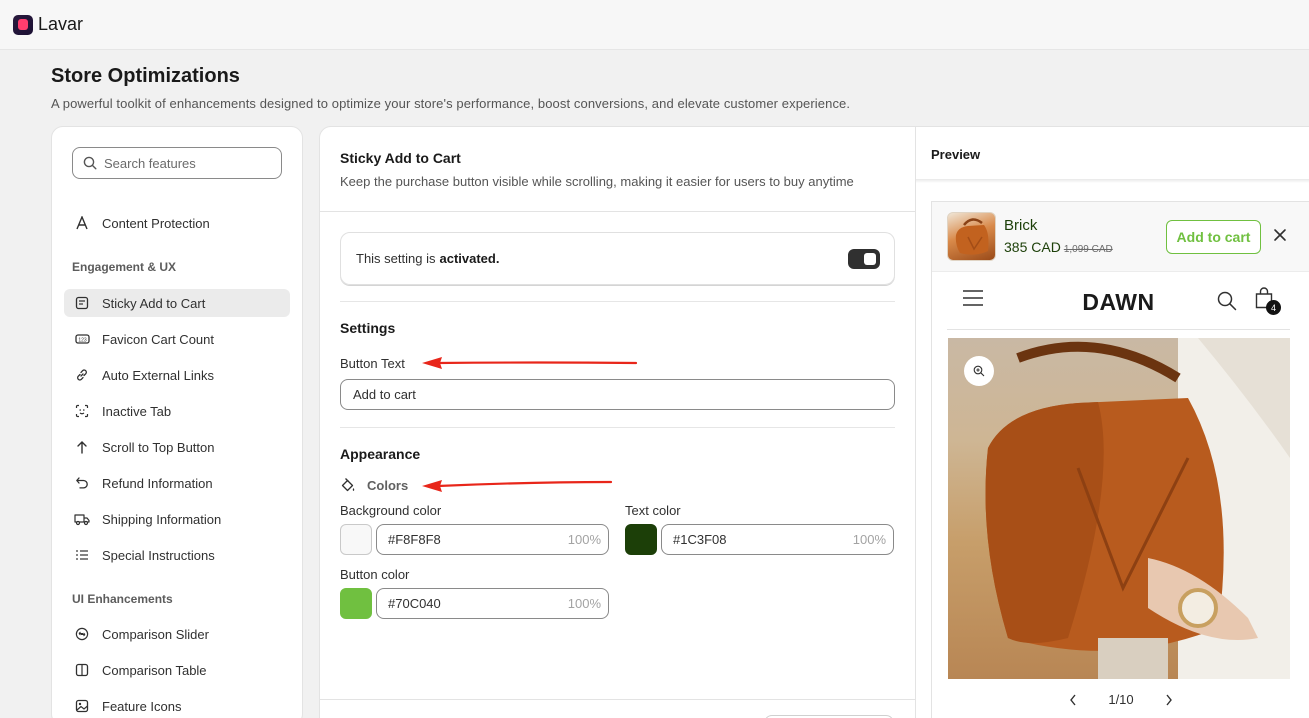  I want to click on sidebar-item-label: Content Protection, so click(156, 223).